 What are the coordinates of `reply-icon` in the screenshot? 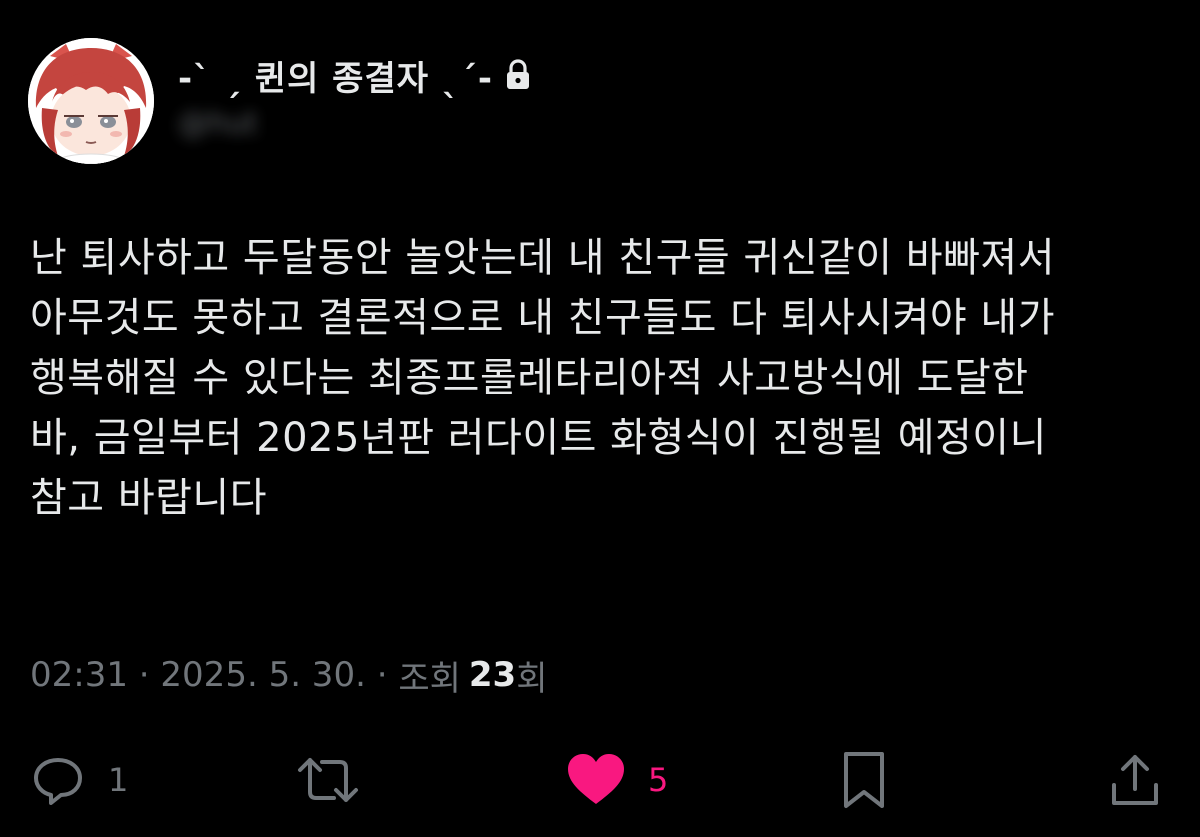 It's located at (58, 781).